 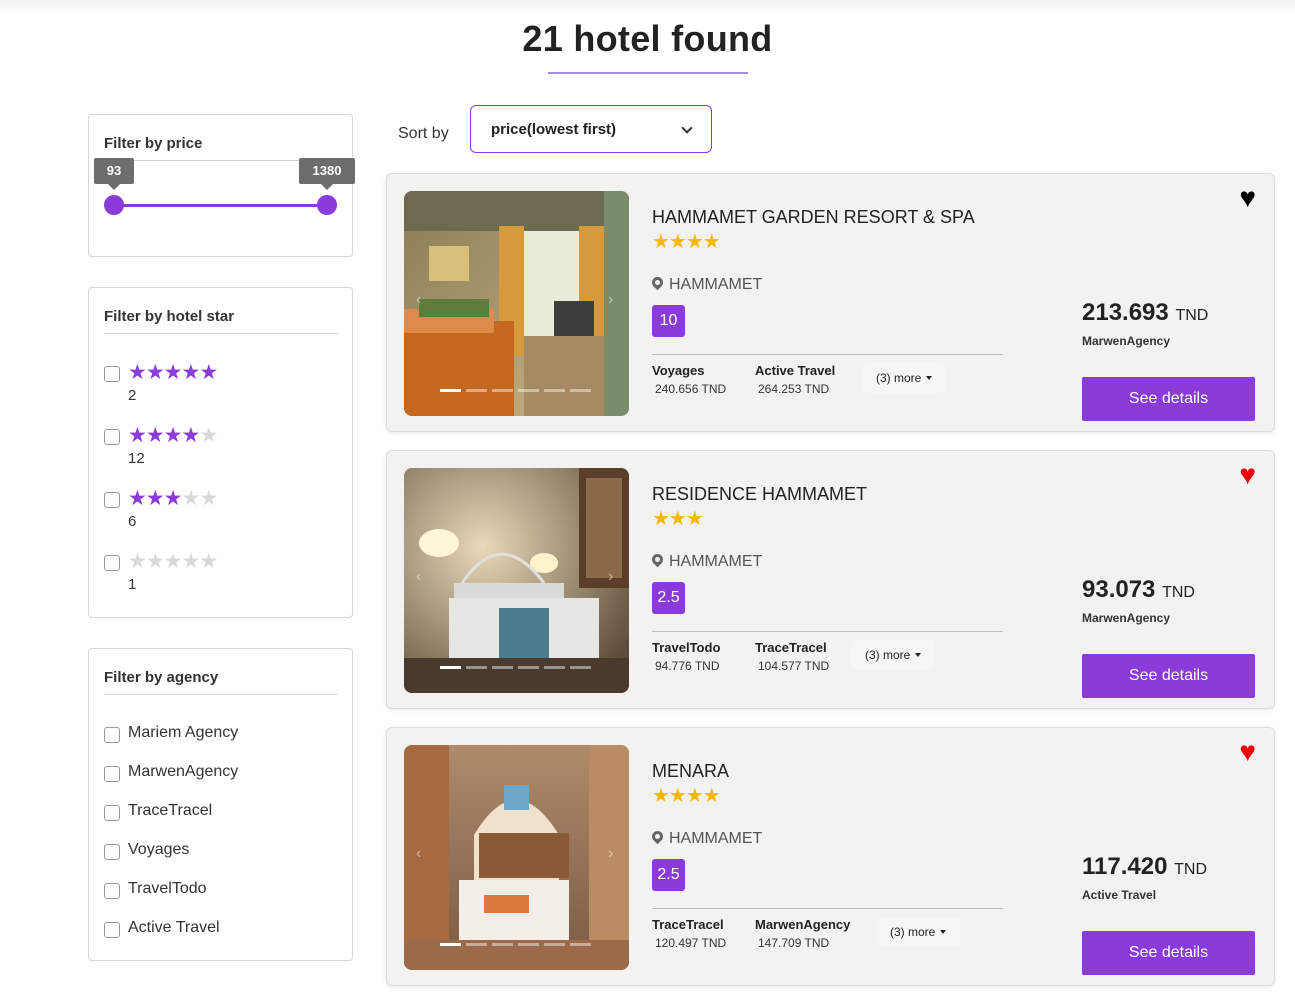 I want to click on sort-selected-value: price(lowest first), so click(x=554, y=129).